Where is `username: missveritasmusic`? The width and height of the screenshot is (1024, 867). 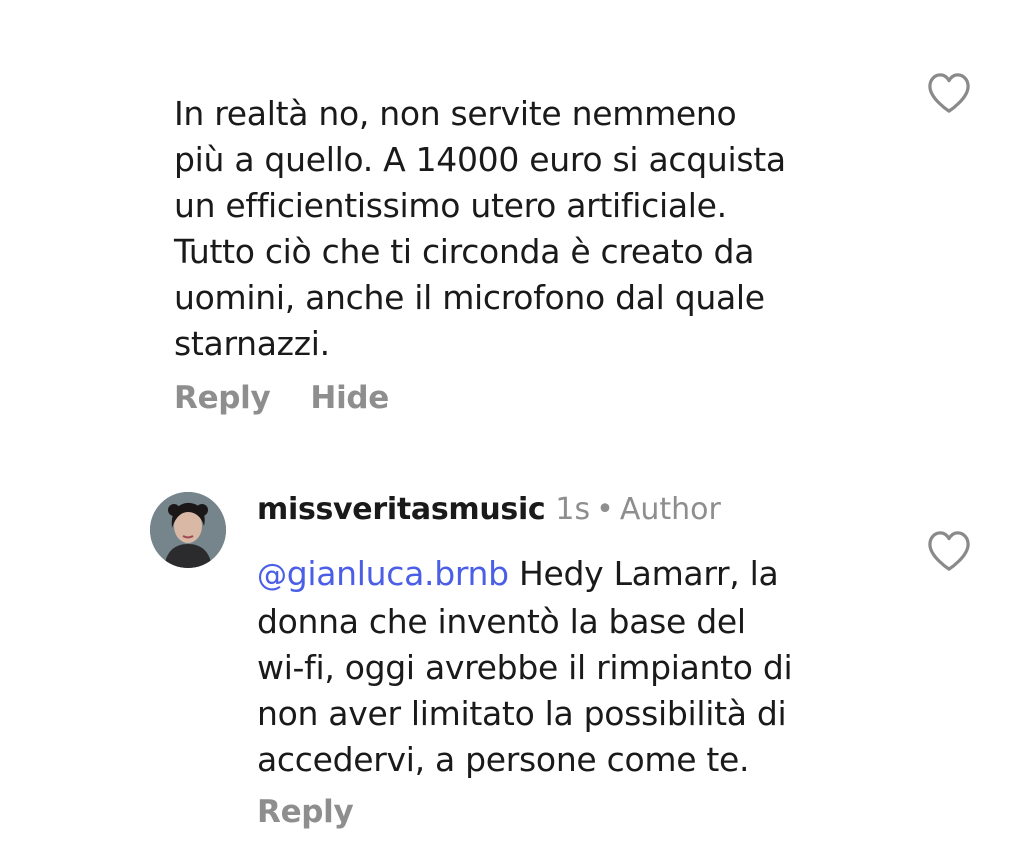 username: missveritasmusic is located at coordinates (401, 509).